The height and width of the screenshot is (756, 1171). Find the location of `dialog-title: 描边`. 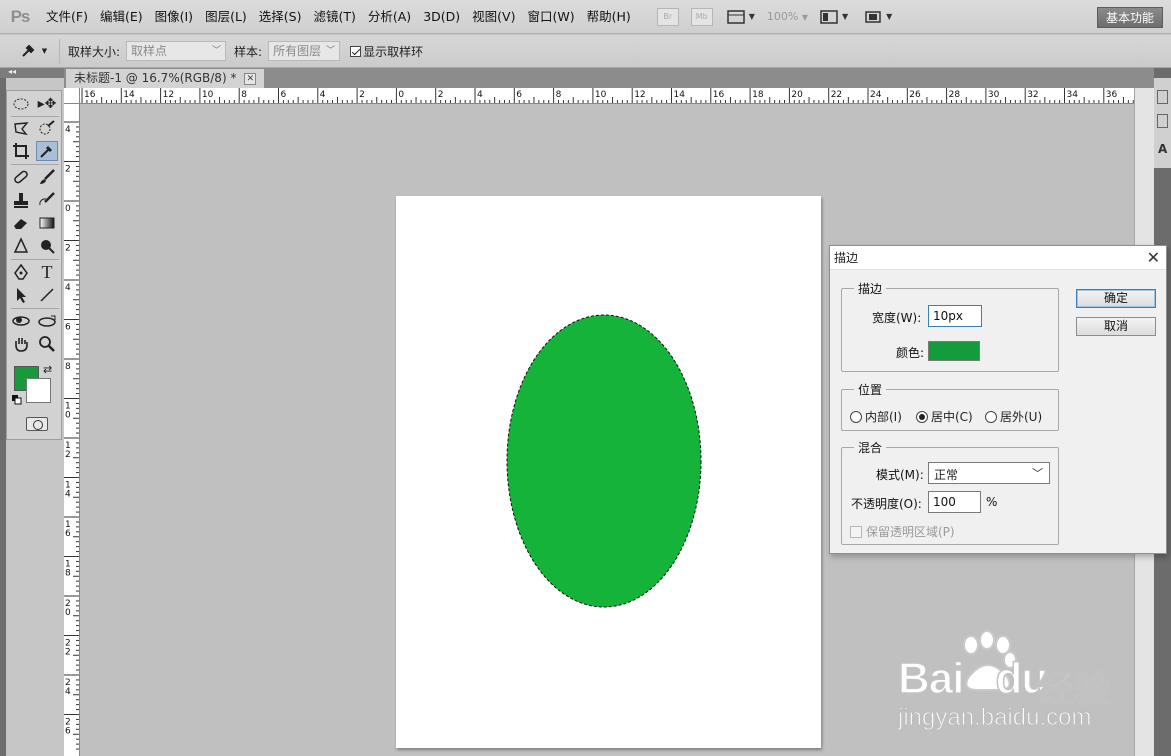

dialog-title: 描边 is located at coordinates (846, 258).